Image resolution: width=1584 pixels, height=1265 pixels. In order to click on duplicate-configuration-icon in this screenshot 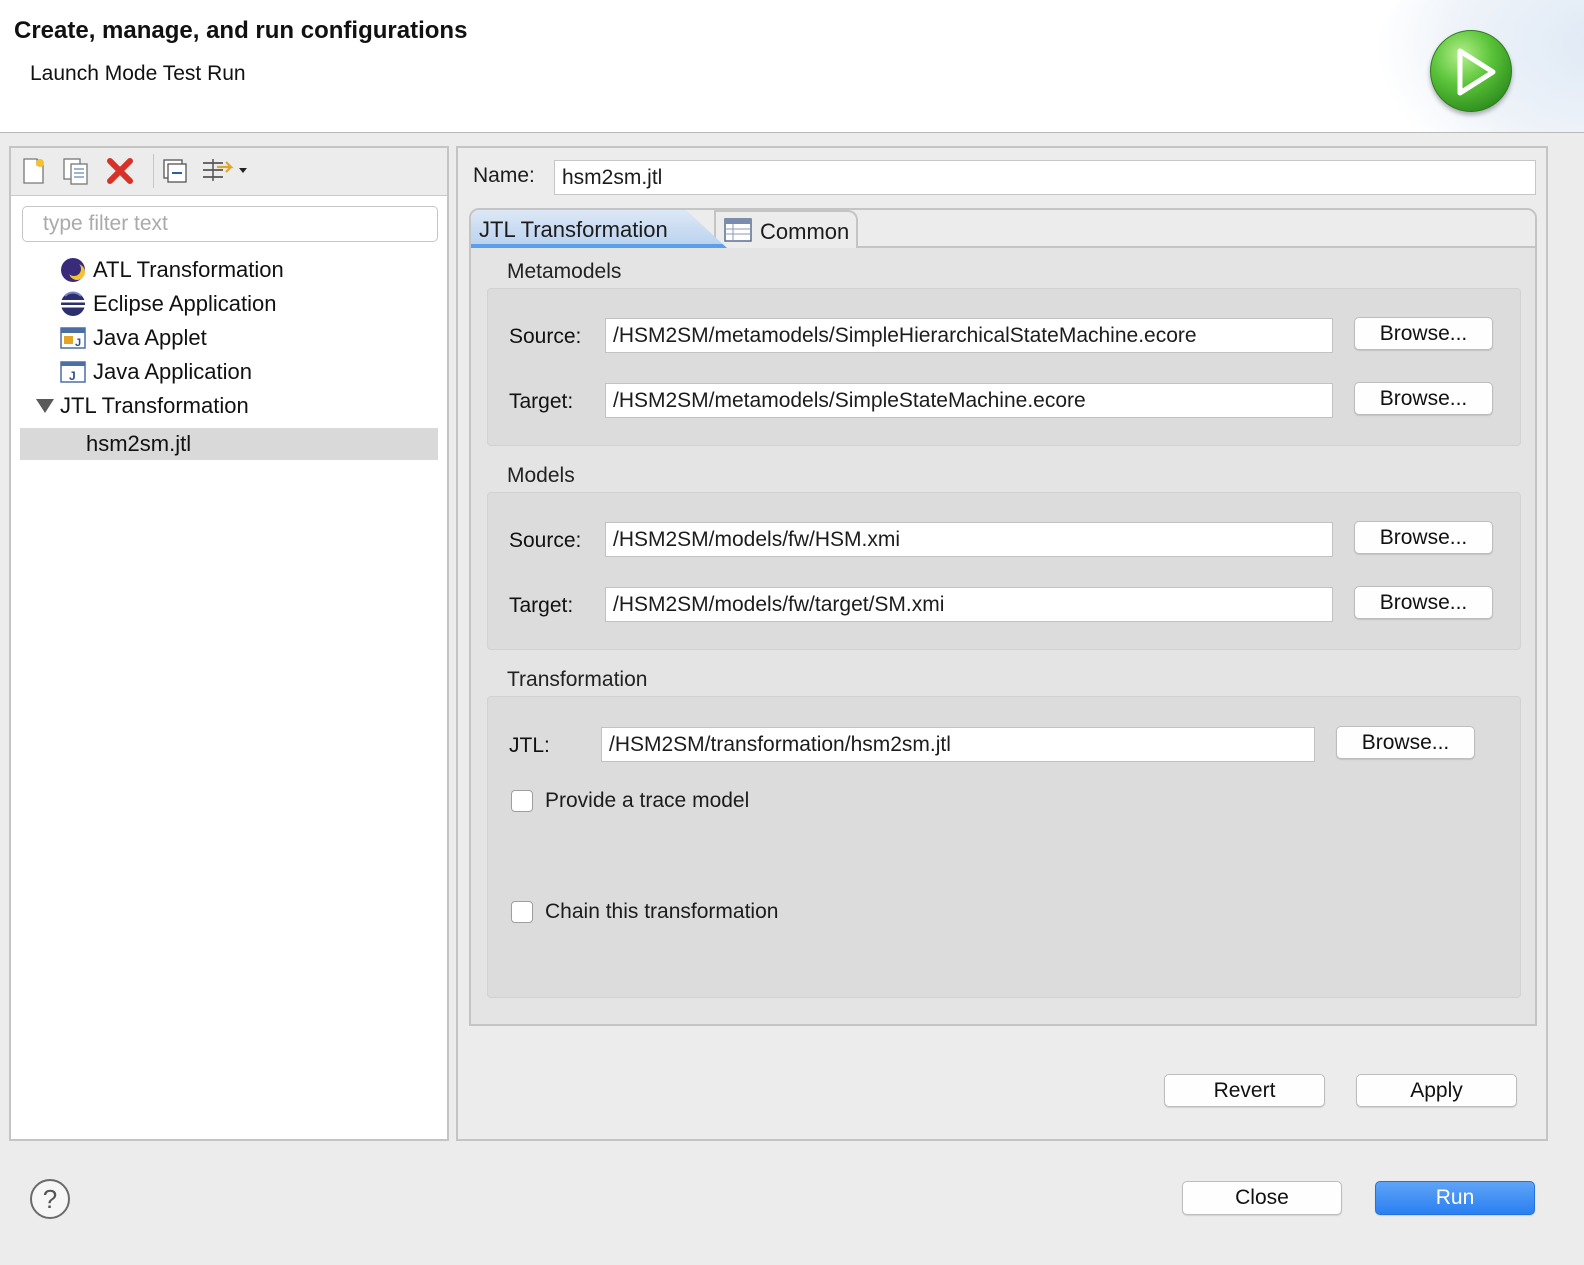, I will do `click(76, 171)`.